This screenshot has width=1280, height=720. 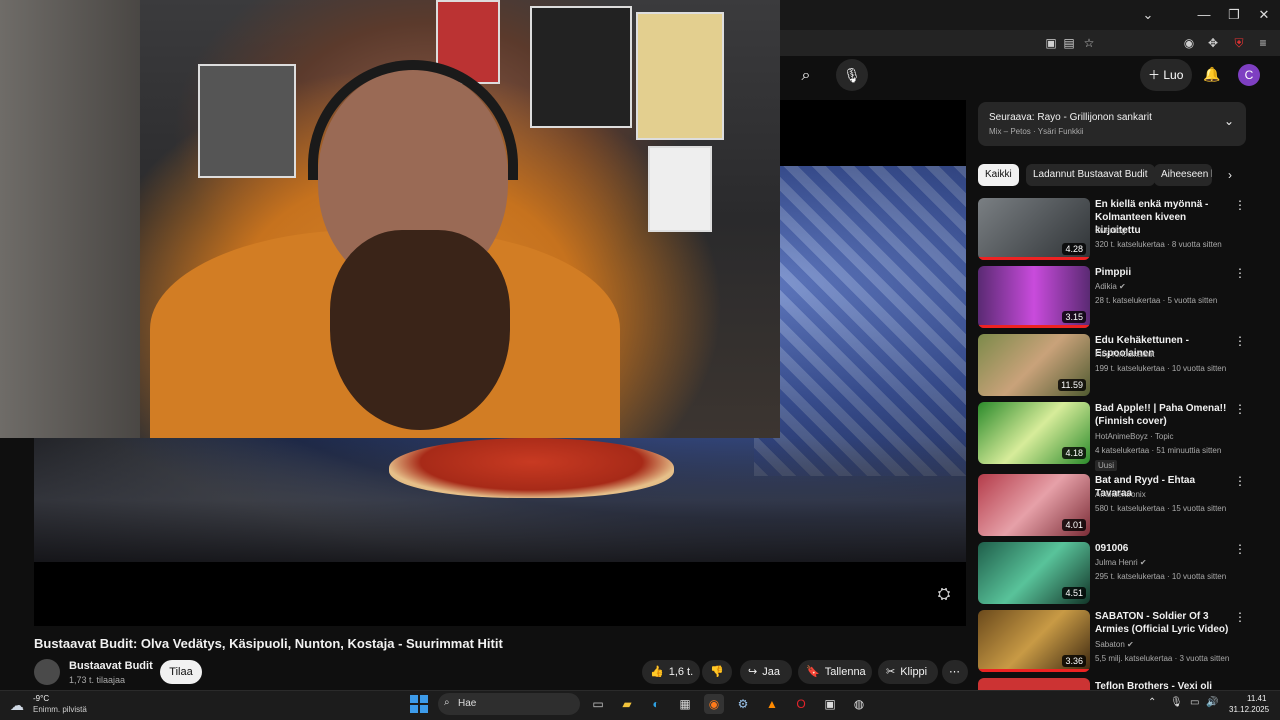 I want to click on account-avatar: C, so click(x=1249, y=75).